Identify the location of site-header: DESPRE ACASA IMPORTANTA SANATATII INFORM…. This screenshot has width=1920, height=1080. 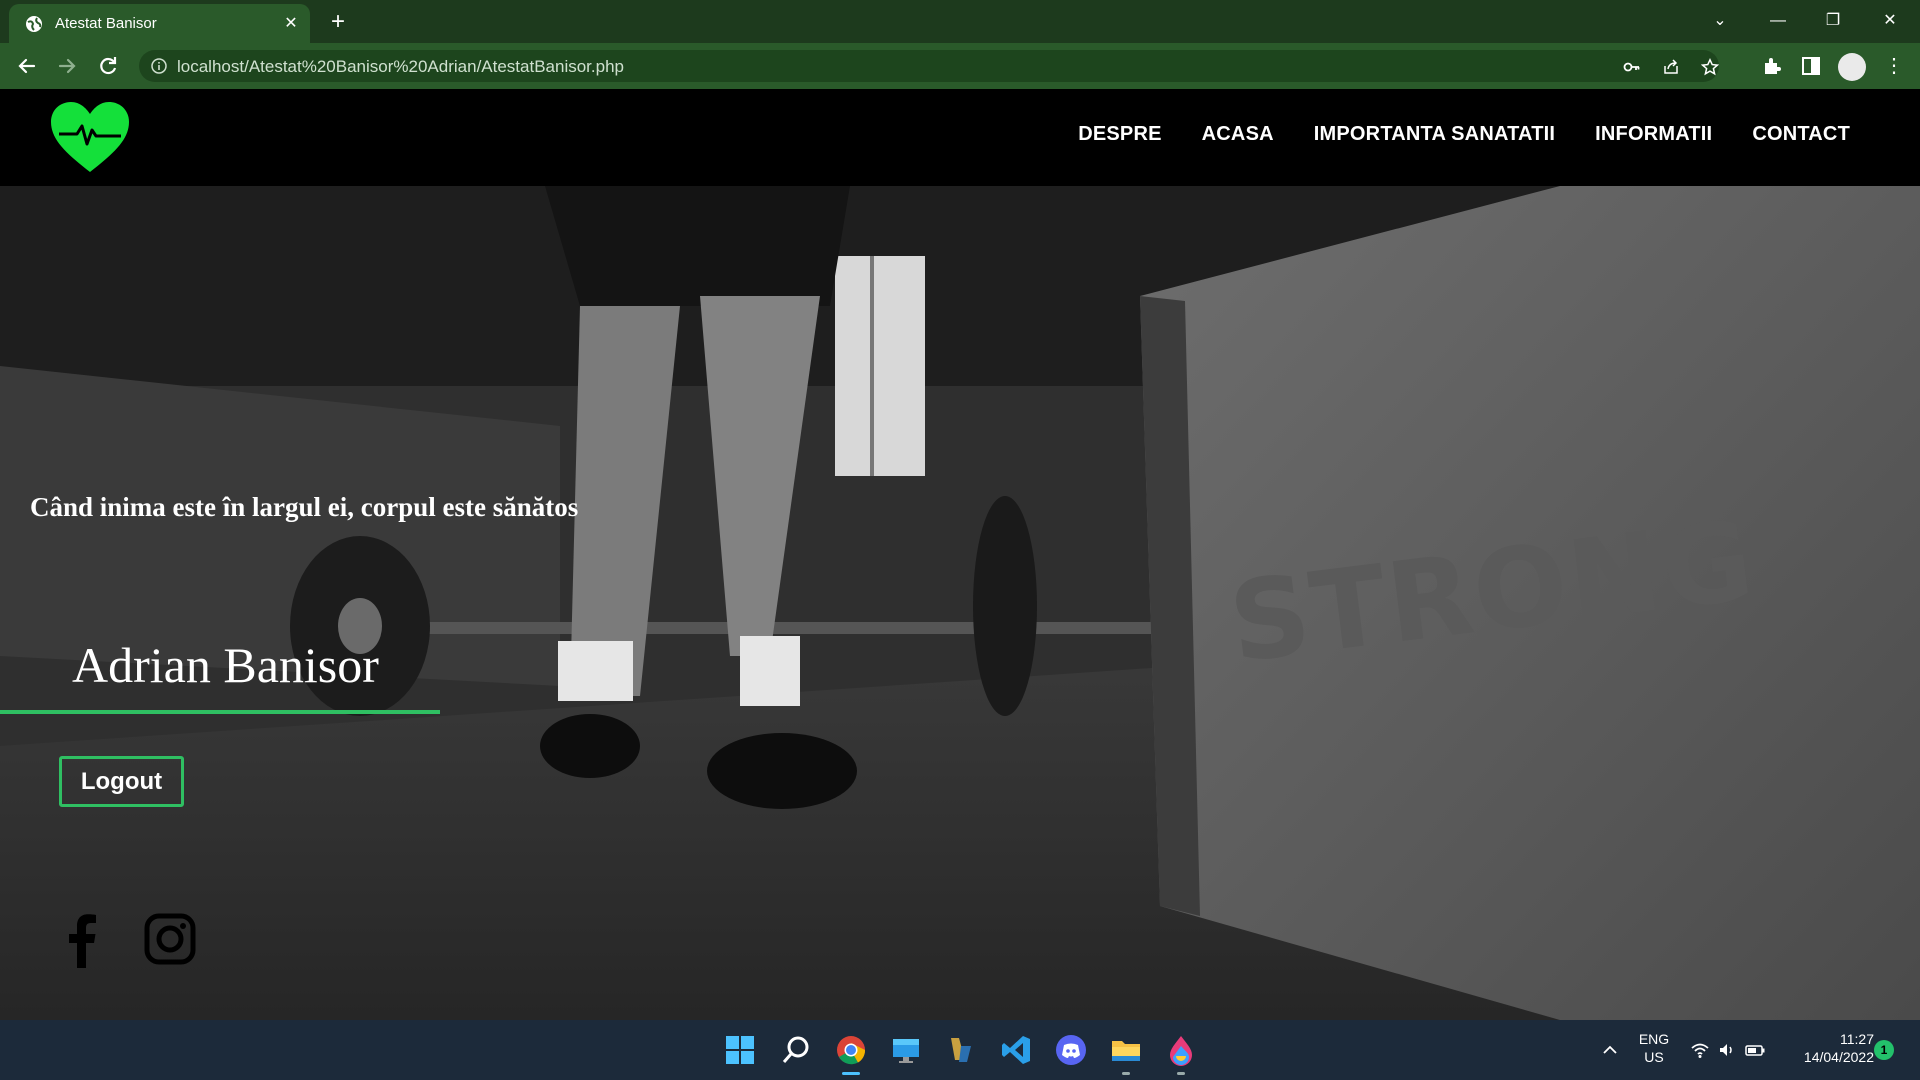
(960, 137).